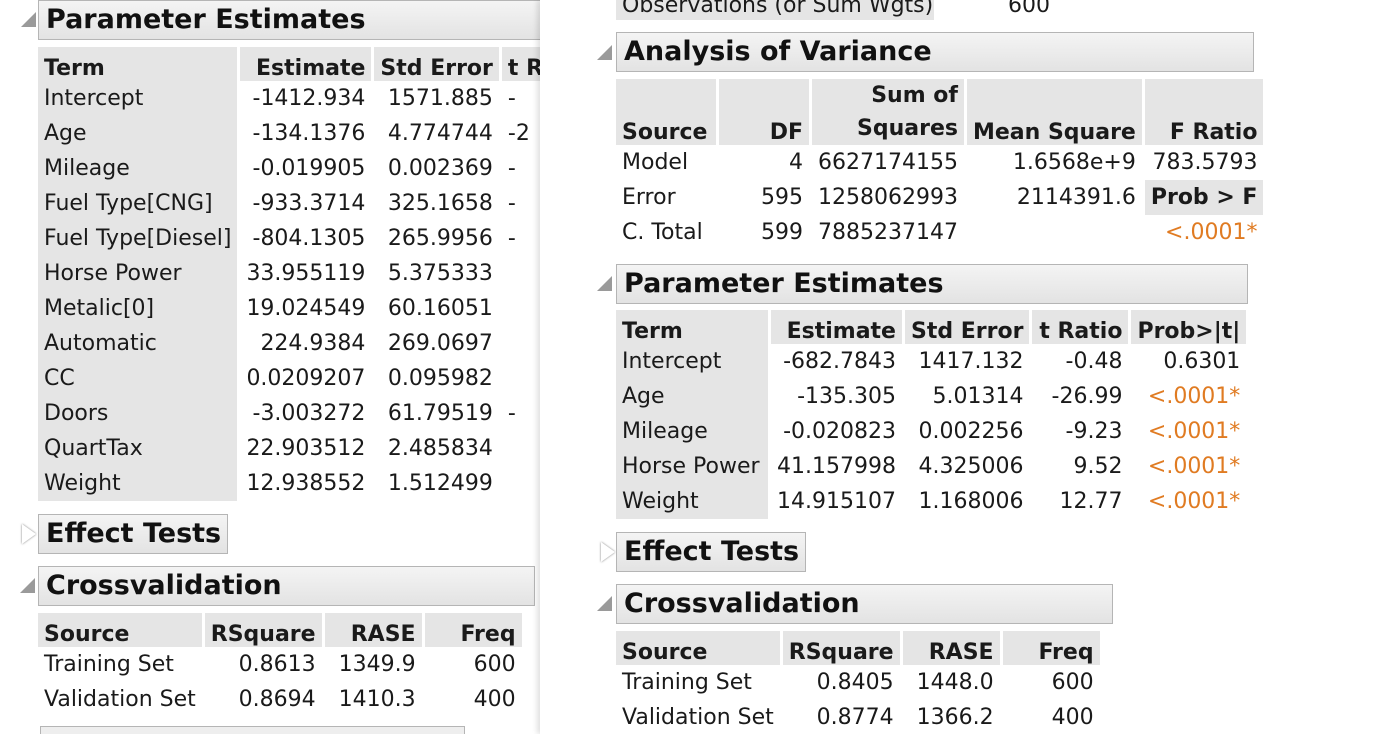  Describe the element at coordinates (306, 448) in the screenshot. I see `cell-estimate: 22.903512` at that location.